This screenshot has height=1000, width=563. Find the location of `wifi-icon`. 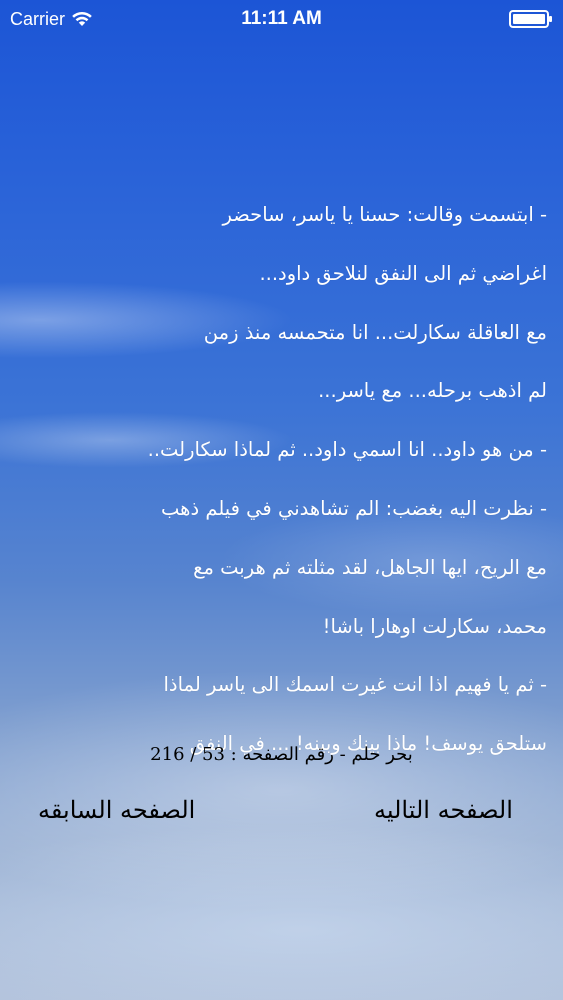

wifi-icon is located at coordinates (82, 18).